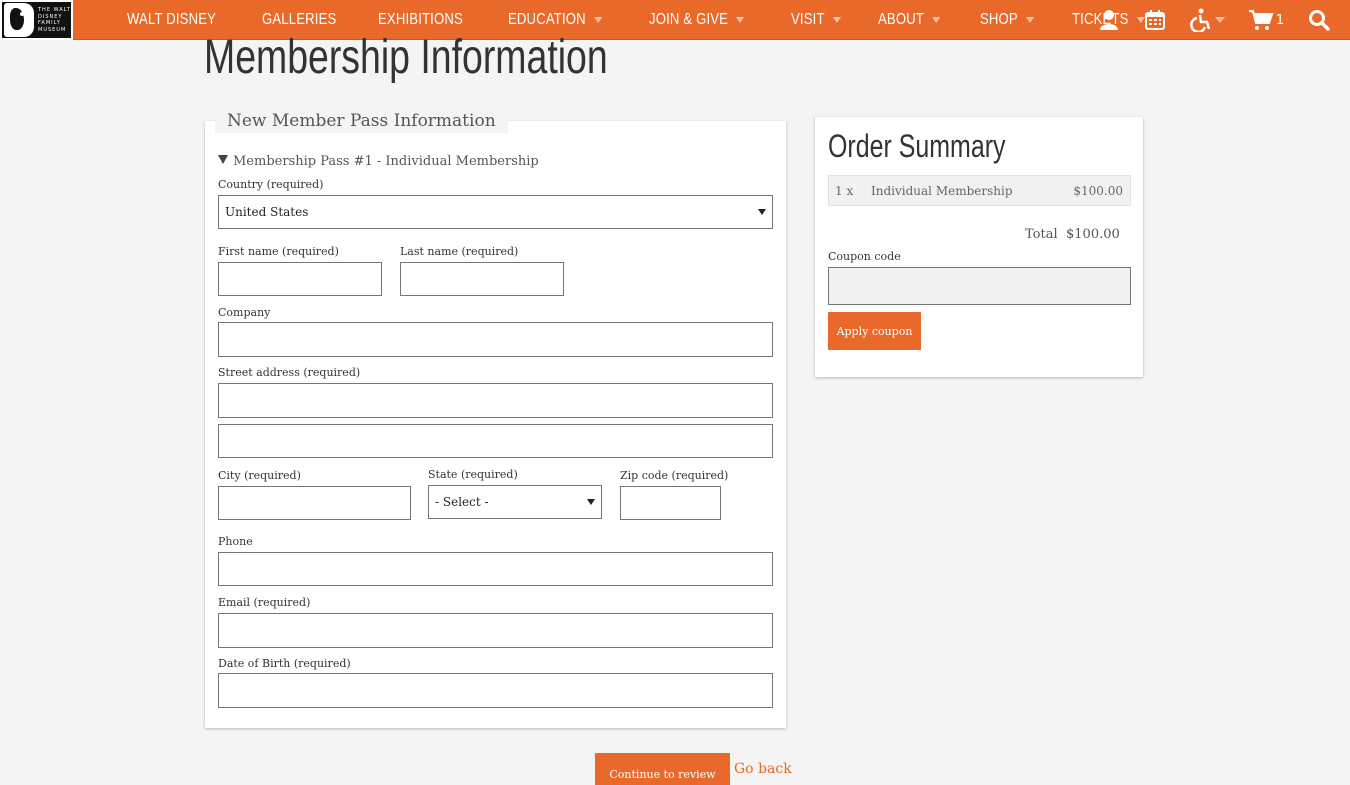  What do you see at coordinates (979, 286) in the screenshot?
I see `coupon-code-input` at bounding box center [979, 286].